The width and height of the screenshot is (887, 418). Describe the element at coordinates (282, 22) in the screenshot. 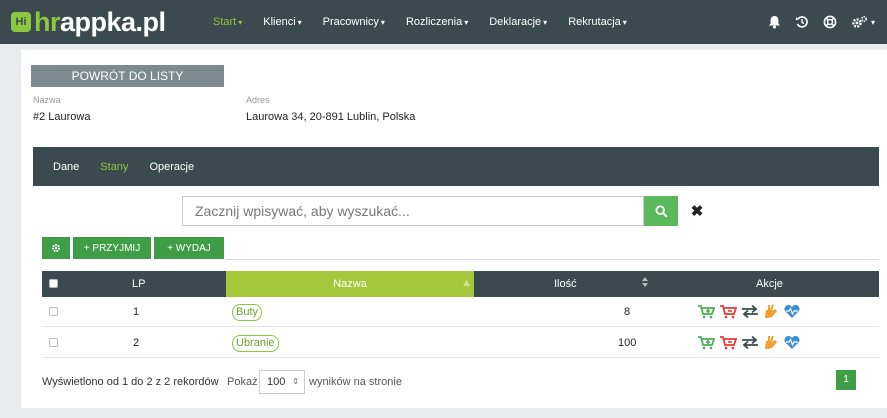

I see `nav-item-klienci: Klienci ▾` at that location.